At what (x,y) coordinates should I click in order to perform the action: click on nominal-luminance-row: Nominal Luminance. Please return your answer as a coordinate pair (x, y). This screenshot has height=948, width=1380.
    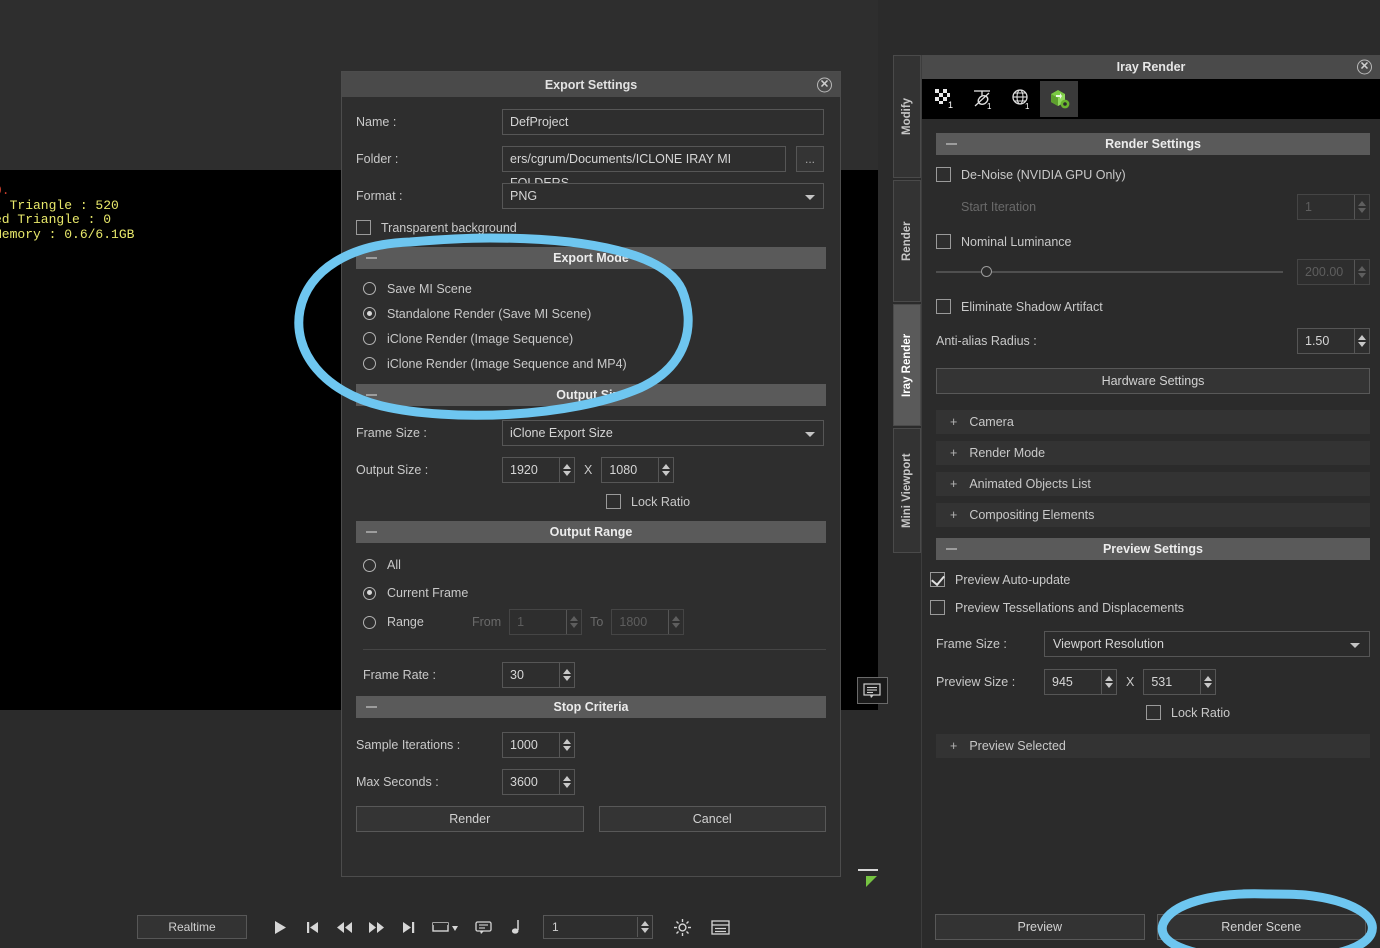
    Looking at the image, I should click on (1153, 241).